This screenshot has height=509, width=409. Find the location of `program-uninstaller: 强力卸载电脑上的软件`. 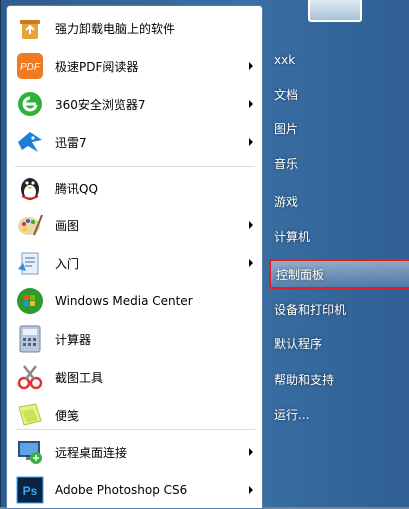

program-uninstaller: 强力卸载电脑上的软件 is located at coordinates (135, 28).